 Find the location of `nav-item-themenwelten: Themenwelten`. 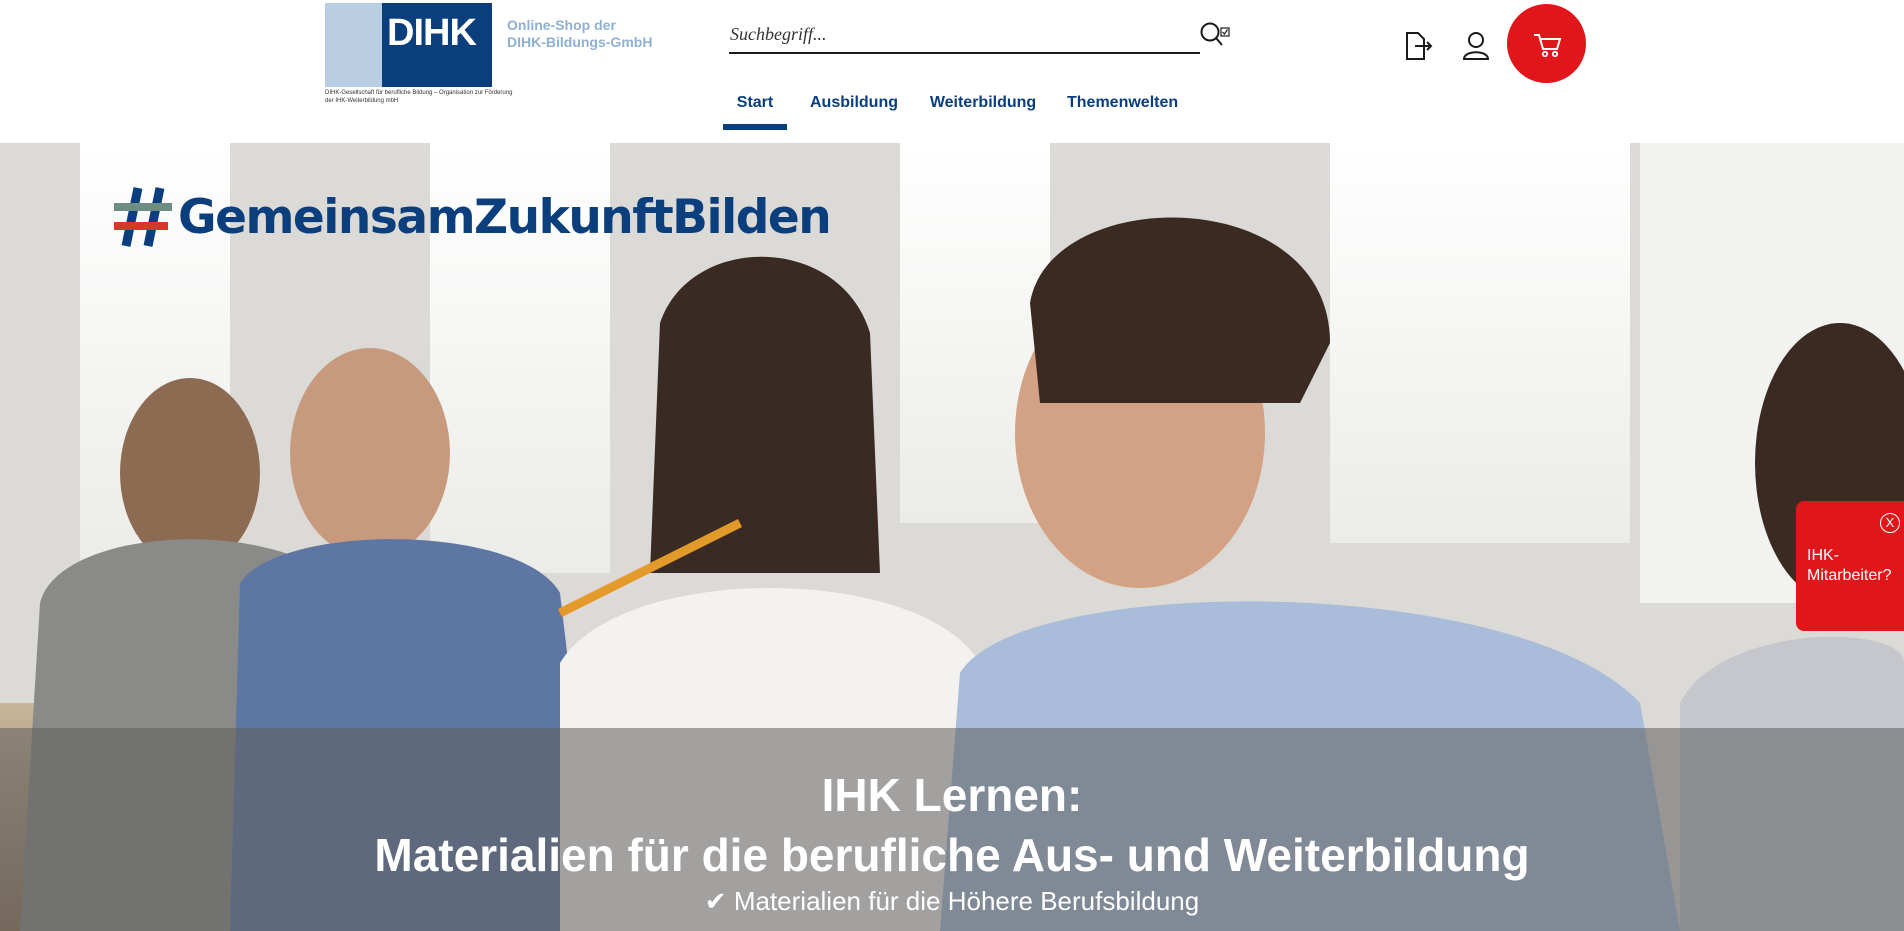

nav-item-themenwelten: Themenwelten is located at coordinates (1122, 109).